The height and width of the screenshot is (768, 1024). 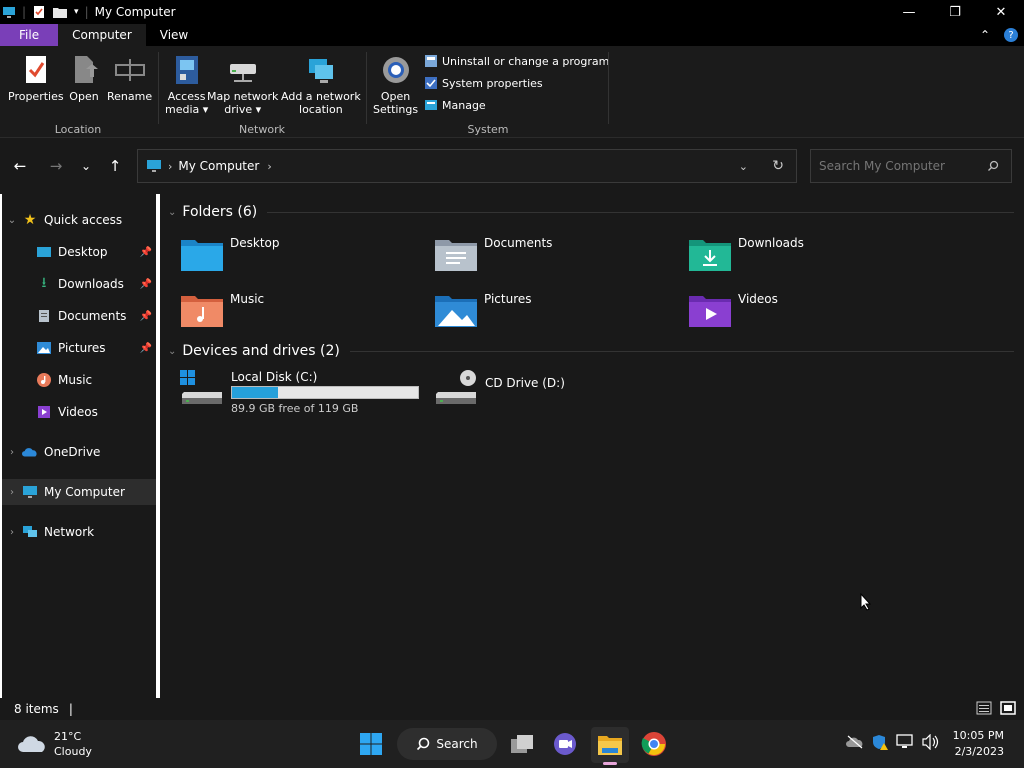 I want to click on back-arrow-icon: ←, so click(x=20, y=166).